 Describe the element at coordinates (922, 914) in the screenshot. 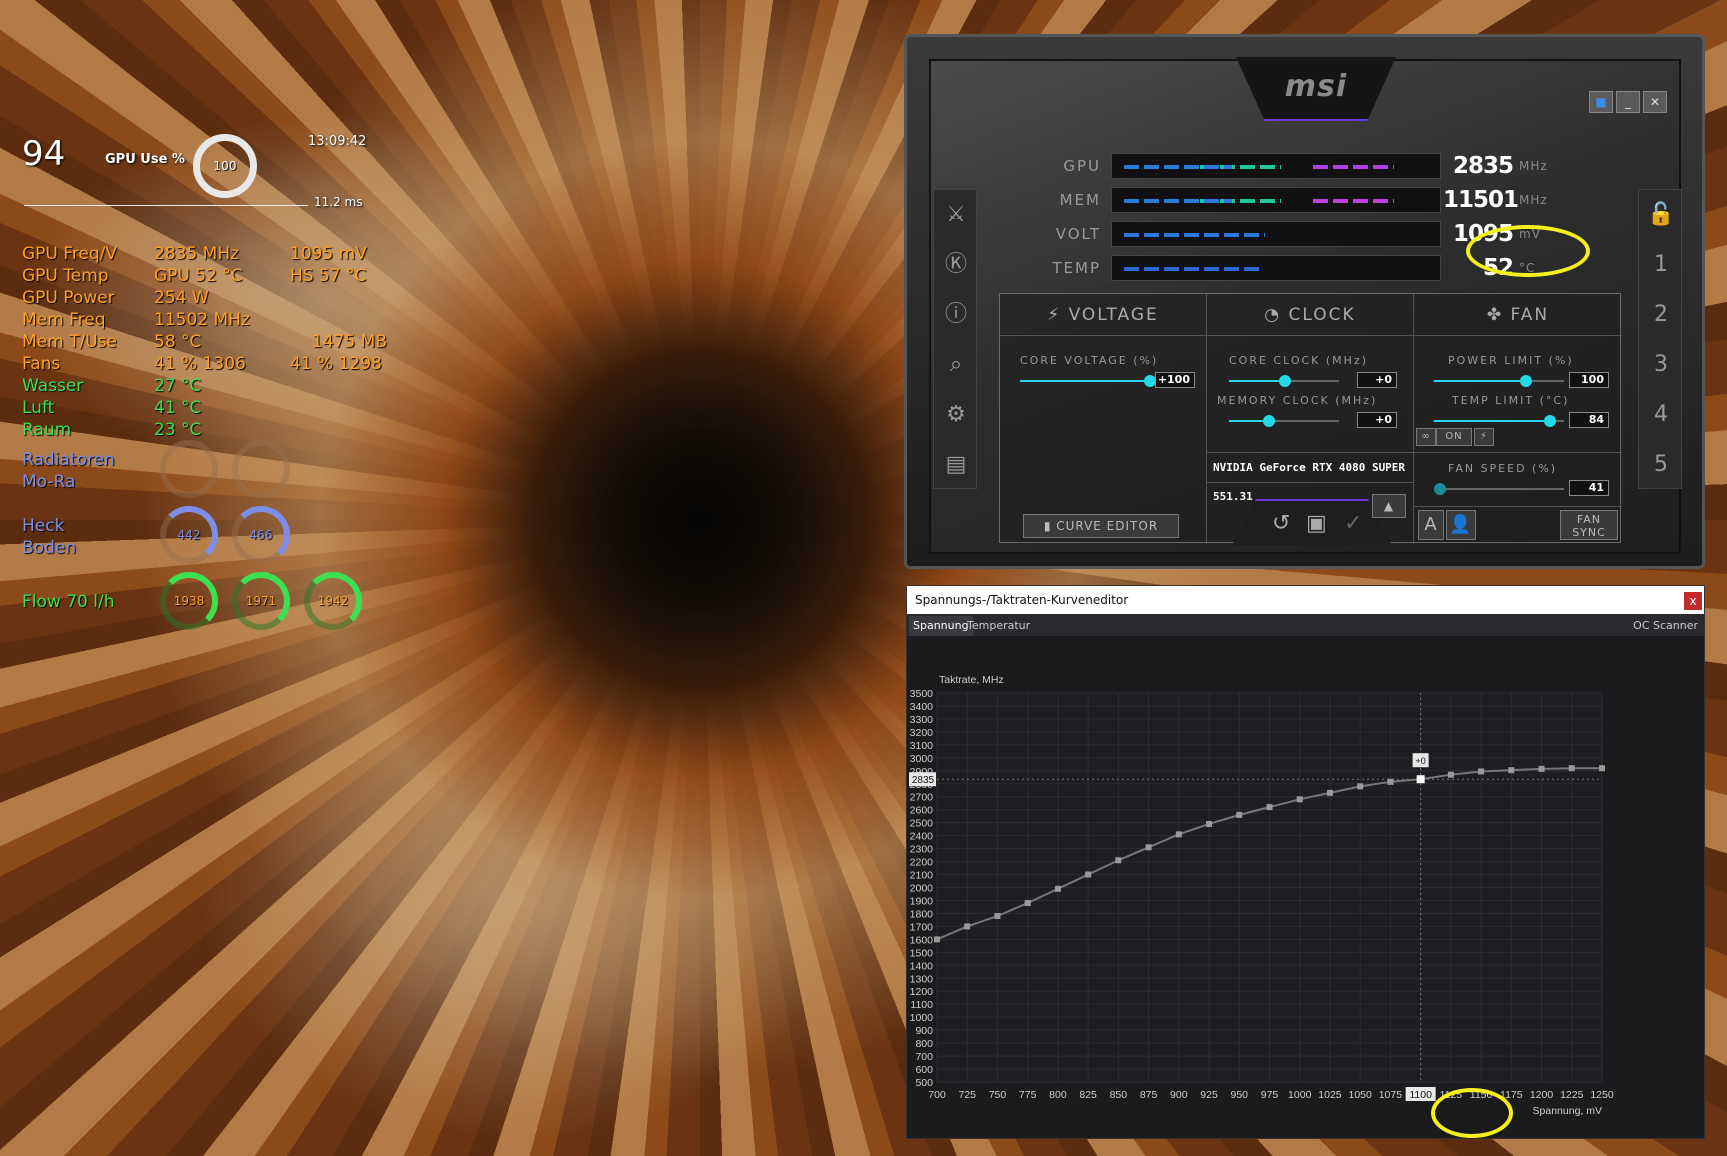

I see `y-tick-label: 1800` at that location.